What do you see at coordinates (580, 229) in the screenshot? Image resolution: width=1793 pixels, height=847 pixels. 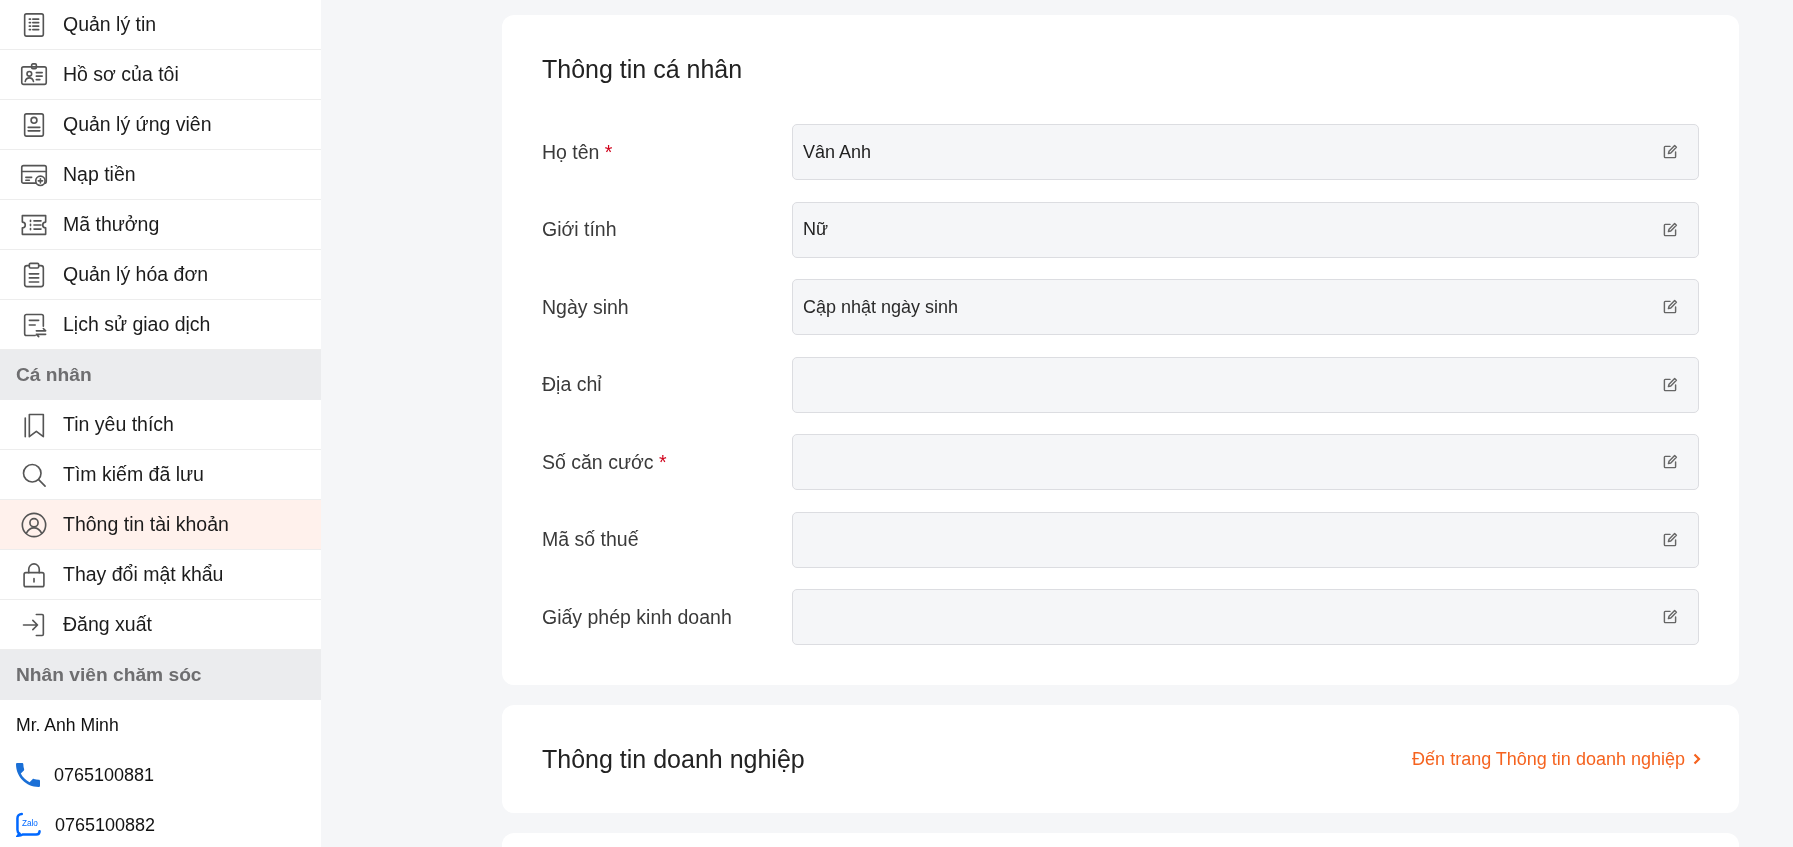 I see `field-label: Giới tính` at bounding box center [580, 229].